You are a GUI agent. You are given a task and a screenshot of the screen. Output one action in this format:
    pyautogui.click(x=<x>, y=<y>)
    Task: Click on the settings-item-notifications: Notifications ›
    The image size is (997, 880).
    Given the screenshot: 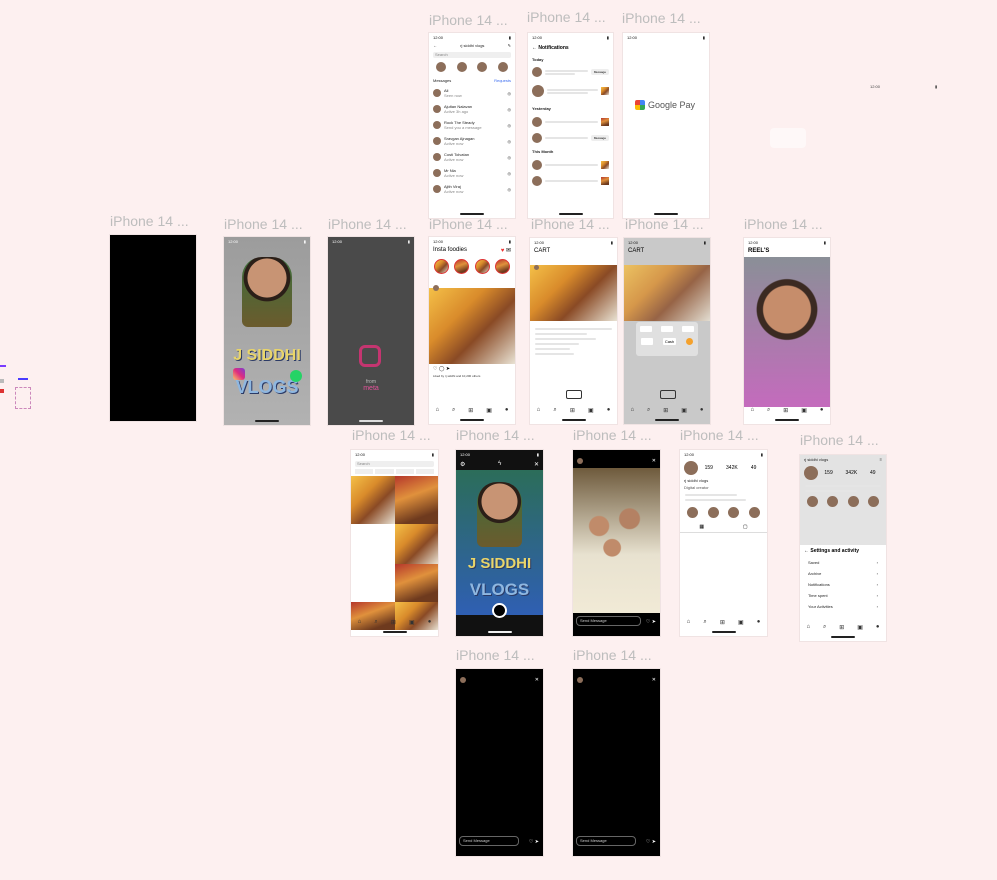 What is the action you would take?
    pyautogui.click(x=843, y=584)
    